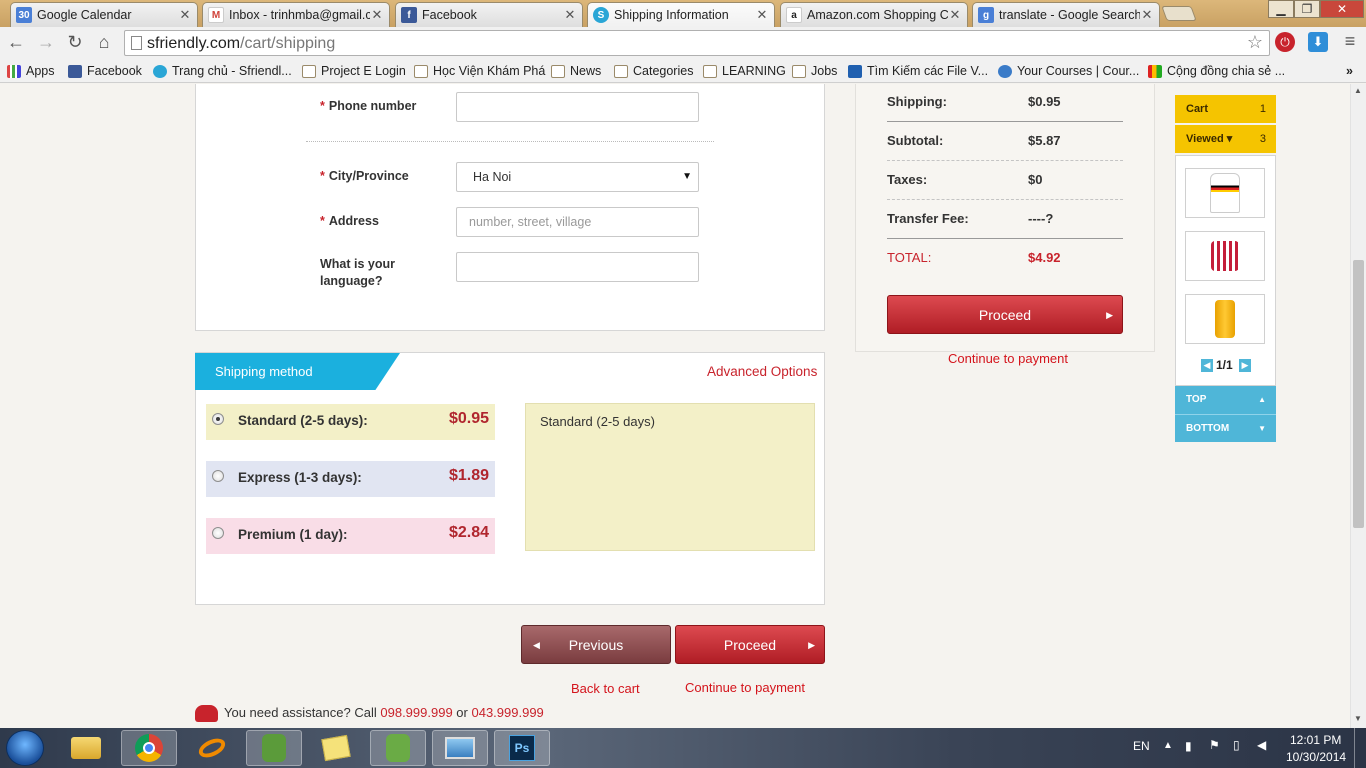 This screenshot has width=1366, height=768. Describe the element at coordinates (1261, 745) in the screenshot. I see `volume-icon: ◀` at that location.